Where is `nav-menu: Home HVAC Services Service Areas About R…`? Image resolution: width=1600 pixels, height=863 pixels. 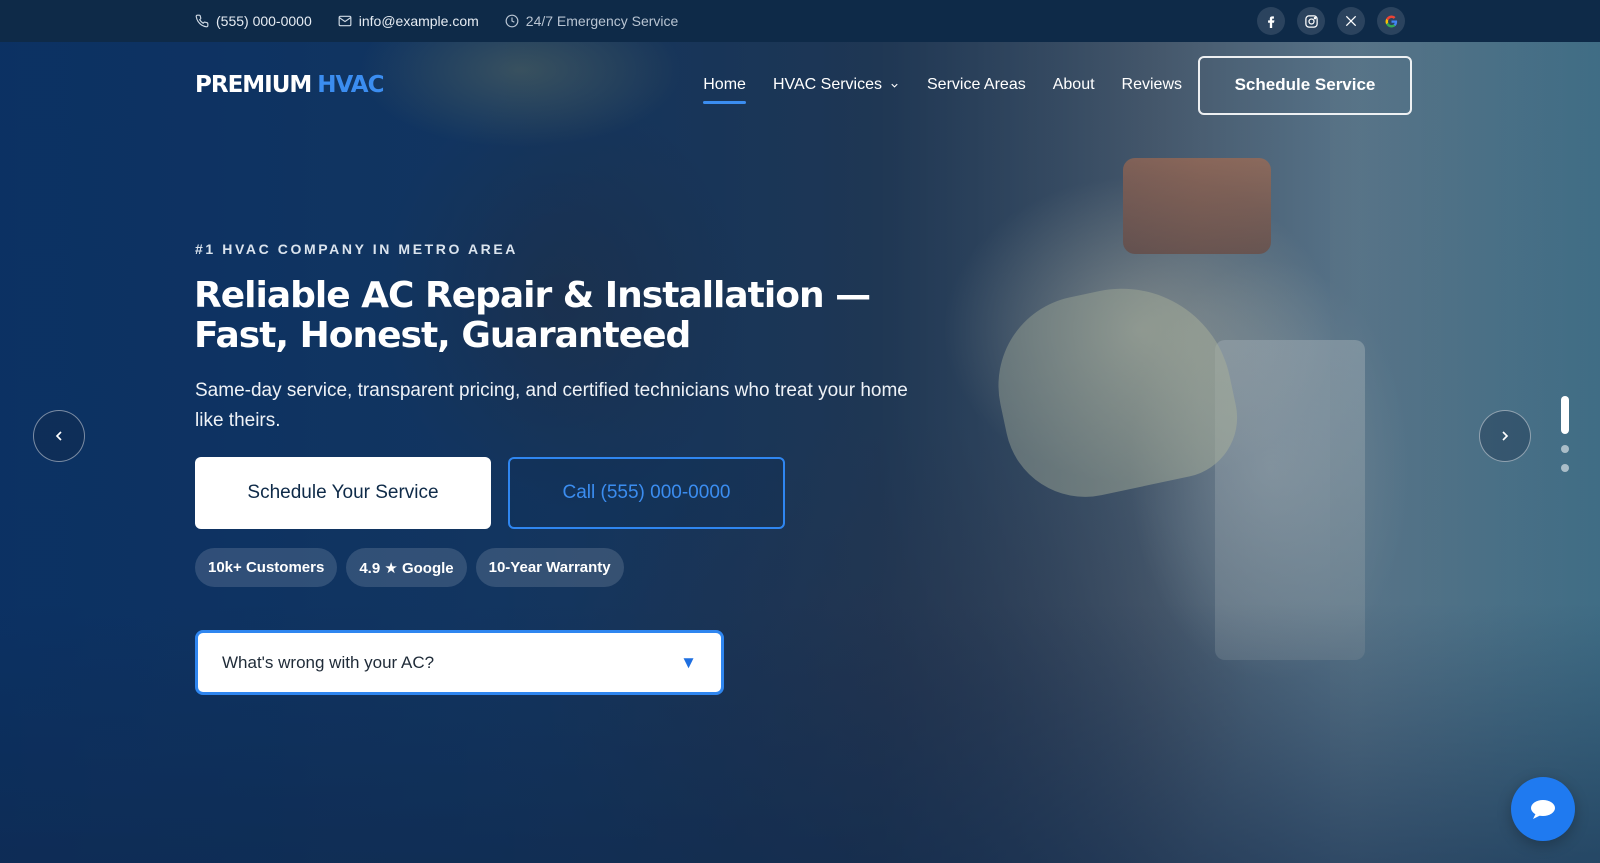
nav-menu: Home HVAC Services Service Areas About R… is located at coordinates (1044, 85).